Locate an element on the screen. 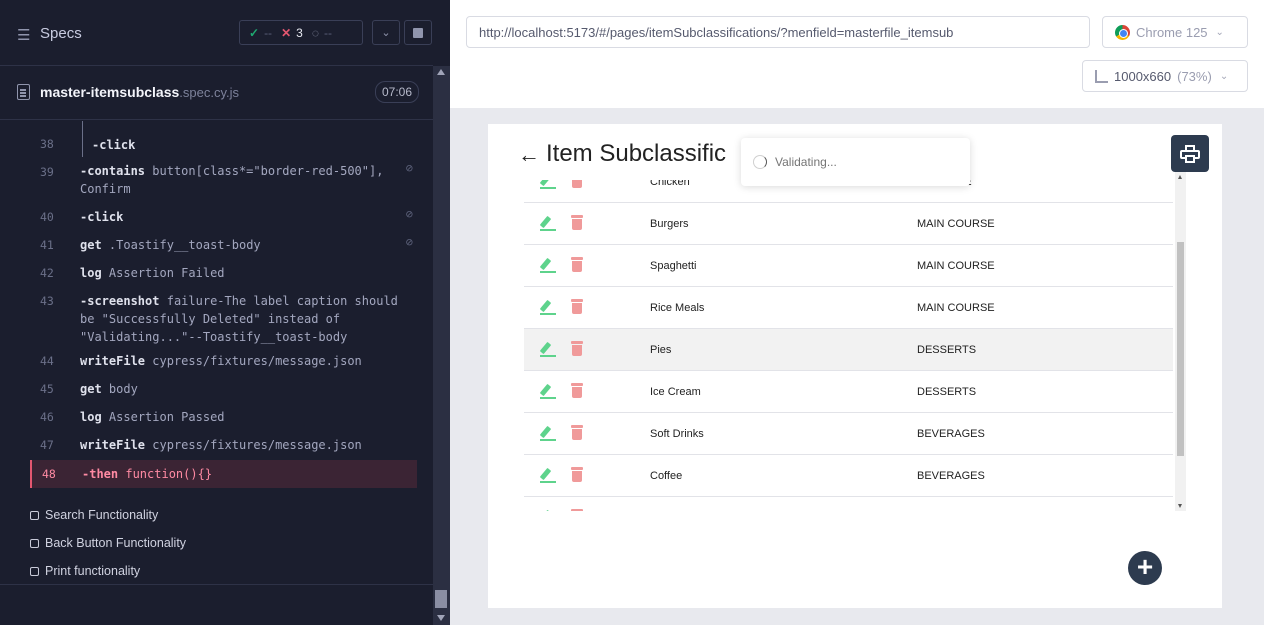  command-row: 42 log Assertion Failed is located at coordinates (223, 273).